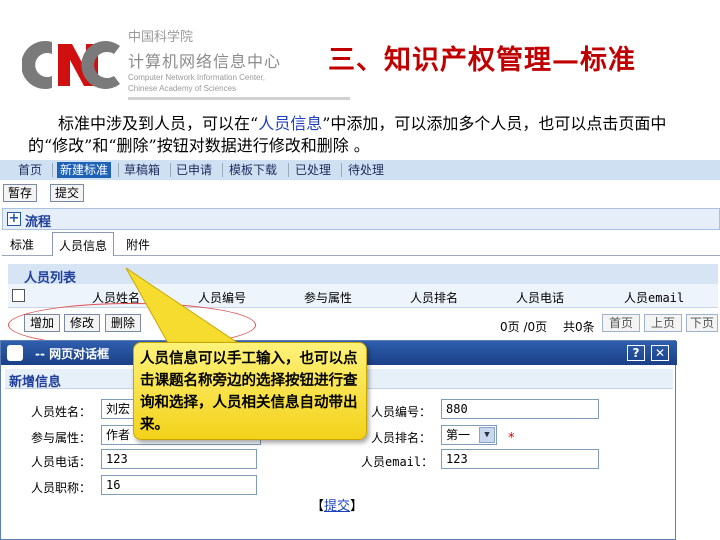 The height and width of the screenshot is (540, 720). What do you see at coordinates (194, 170) in the screenshot?
I see `tab-applied: 已申请` at bounding box center [194, 170].